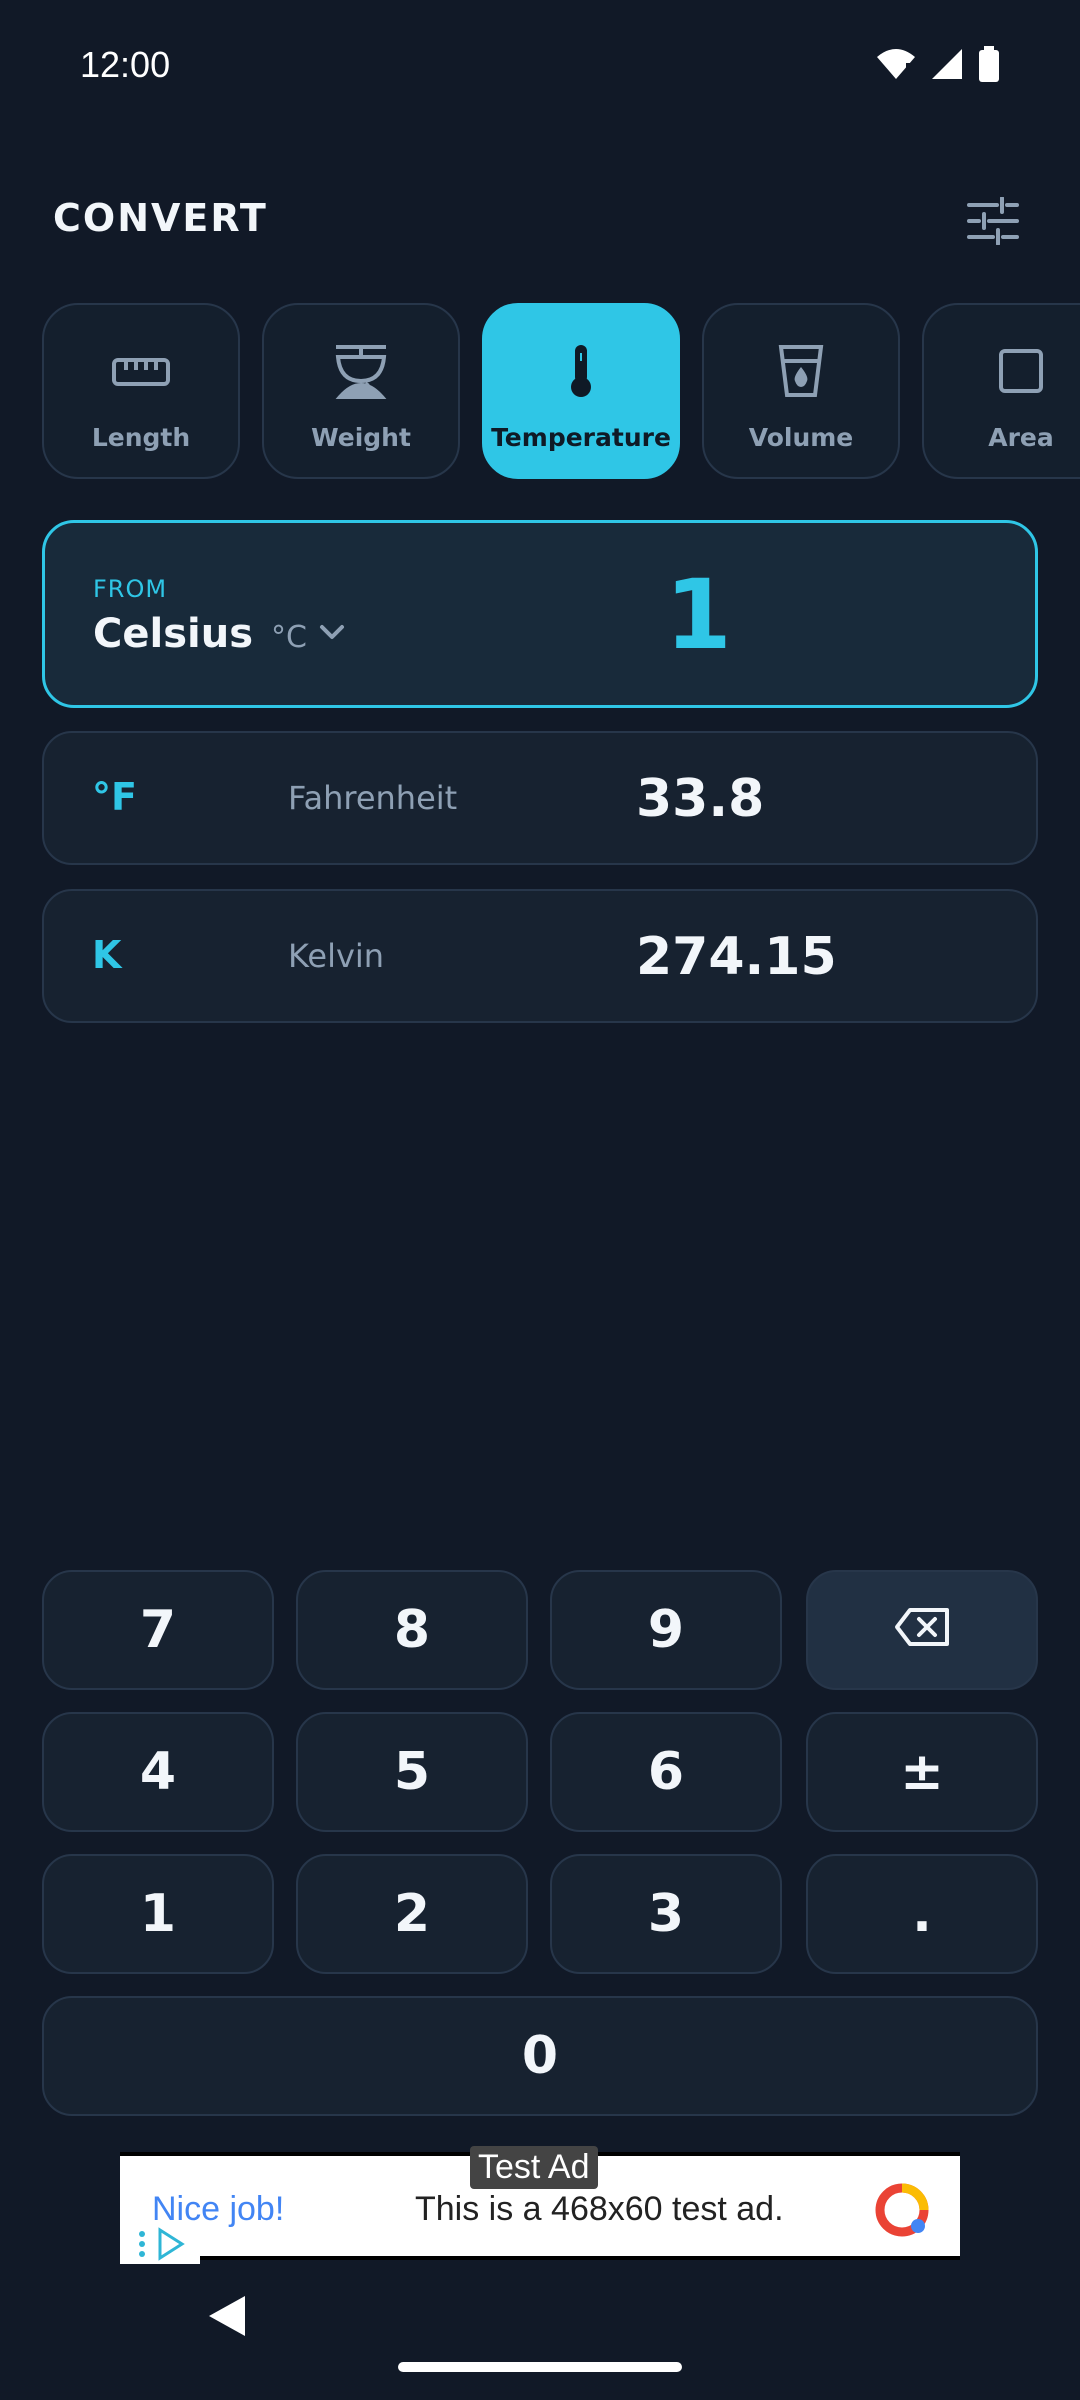 The image size is (1080, 2400). I want to click on page-title: CONVERT, so click(160, 218).